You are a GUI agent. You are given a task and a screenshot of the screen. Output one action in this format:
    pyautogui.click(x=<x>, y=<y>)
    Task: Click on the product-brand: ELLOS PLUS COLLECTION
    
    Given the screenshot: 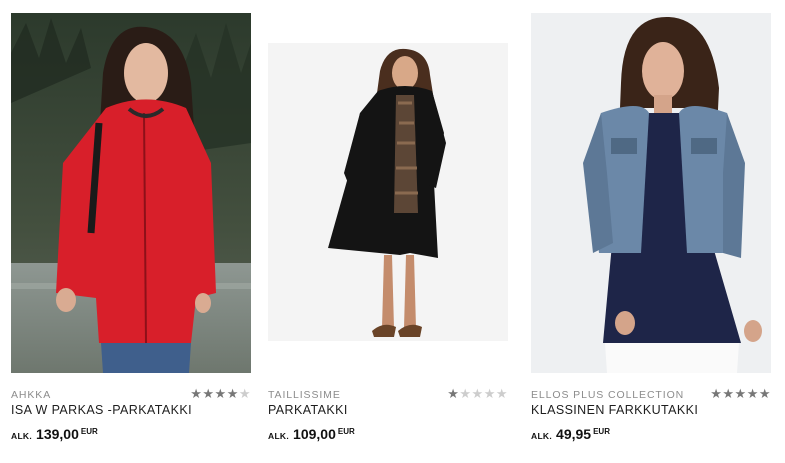 What is the action you would take?
    pyautogui.click(x=607, y=395)
    